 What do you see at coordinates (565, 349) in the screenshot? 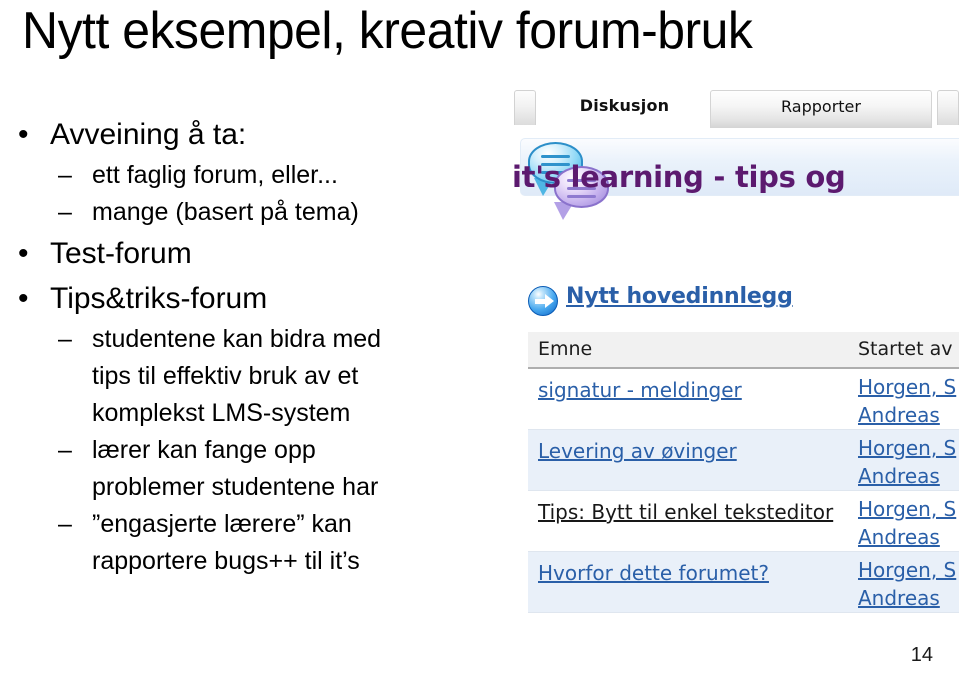
I see `column-header-emne: Emne` at bounding box center [565, 349].